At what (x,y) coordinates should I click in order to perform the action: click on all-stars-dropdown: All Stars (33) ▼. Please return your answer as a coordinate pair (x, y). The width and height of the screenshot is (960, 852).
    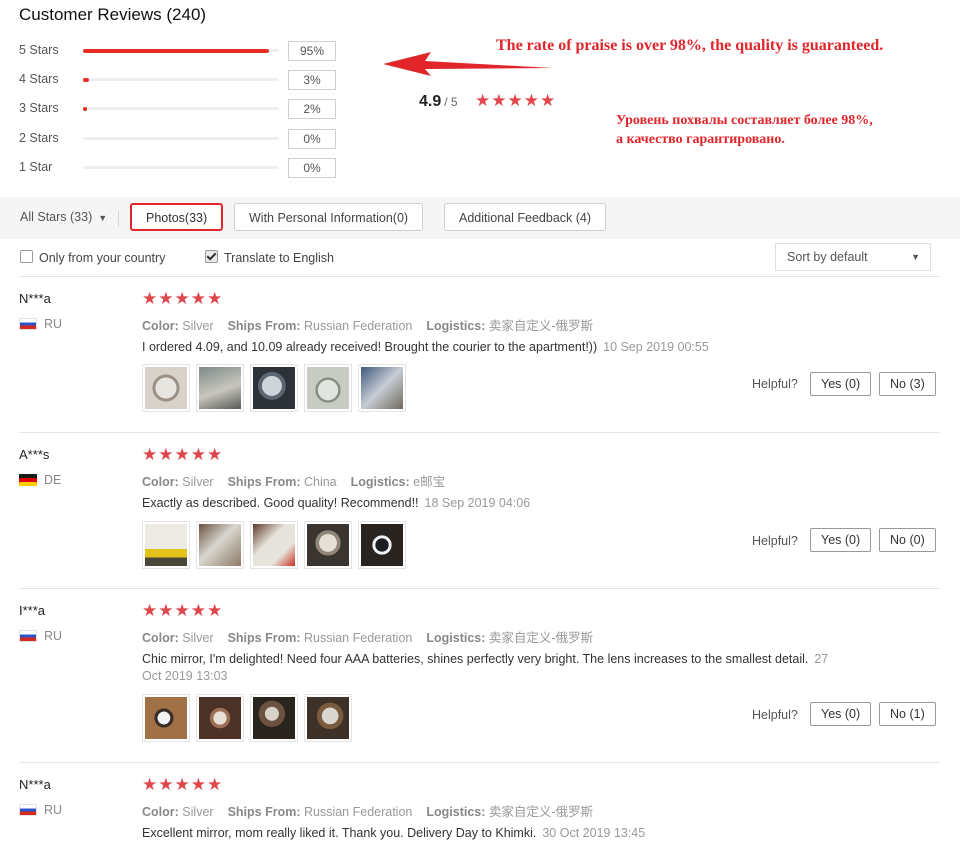
    Looking at the image, I should click on (63, 217).